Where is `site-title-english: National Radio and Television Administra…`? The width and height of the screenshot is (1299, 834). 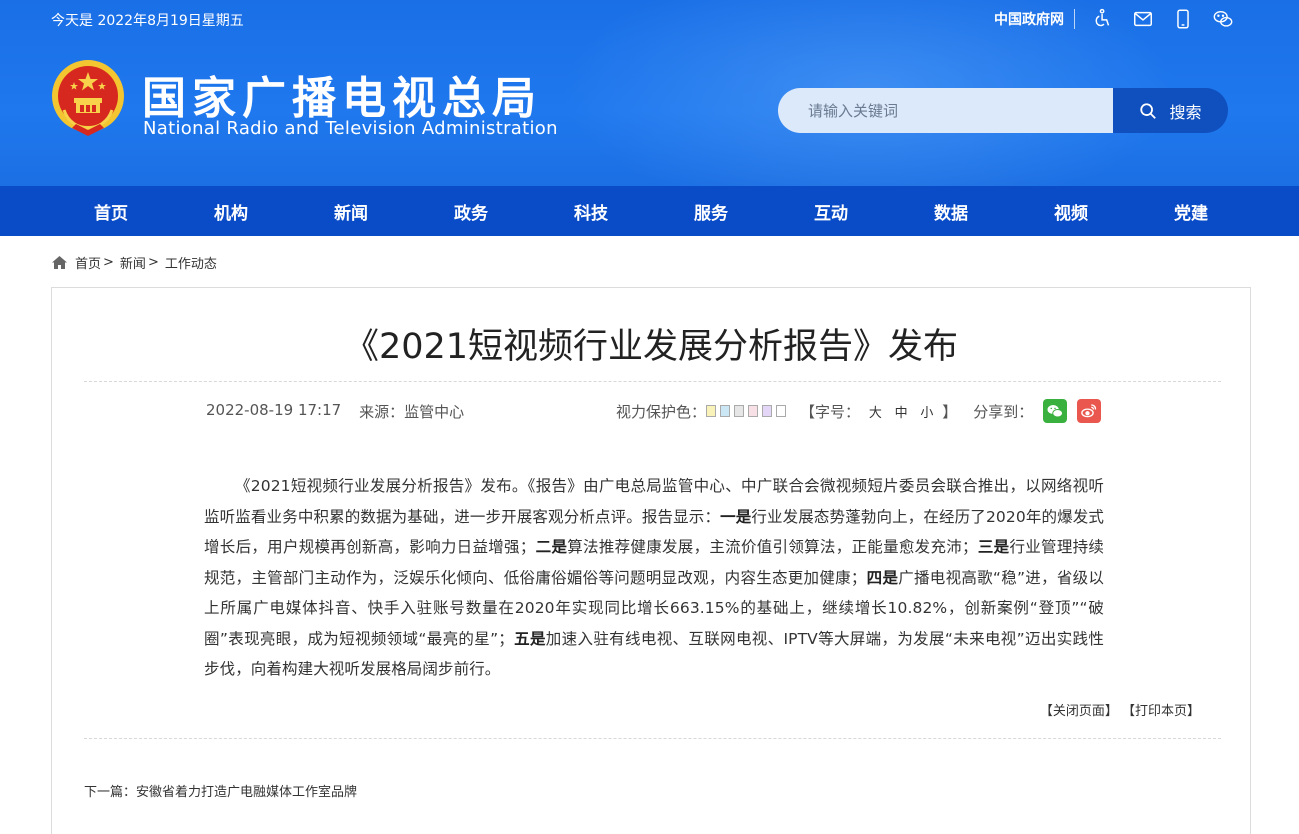 site-title-english: National Radio and Television Administra… is located at coordinates (350, 128).